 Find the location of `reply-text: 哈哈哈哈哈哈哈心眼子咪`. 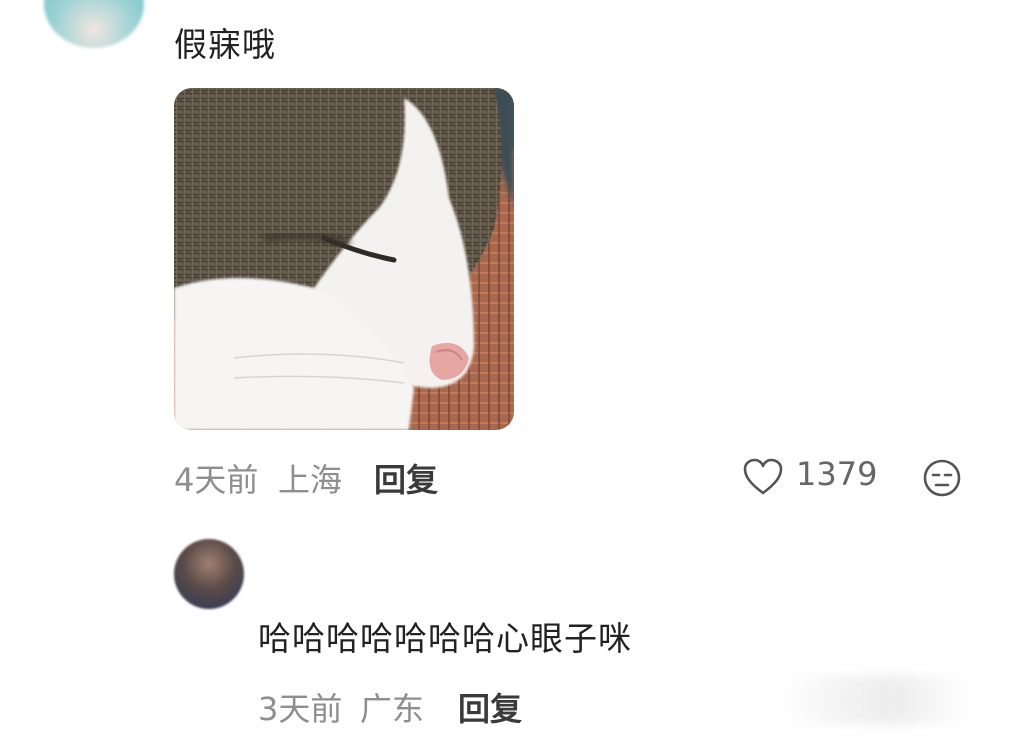

reply-text: 哈哈哈哈哈哈哈心眼子咪 is located at coordinates (445, 638).